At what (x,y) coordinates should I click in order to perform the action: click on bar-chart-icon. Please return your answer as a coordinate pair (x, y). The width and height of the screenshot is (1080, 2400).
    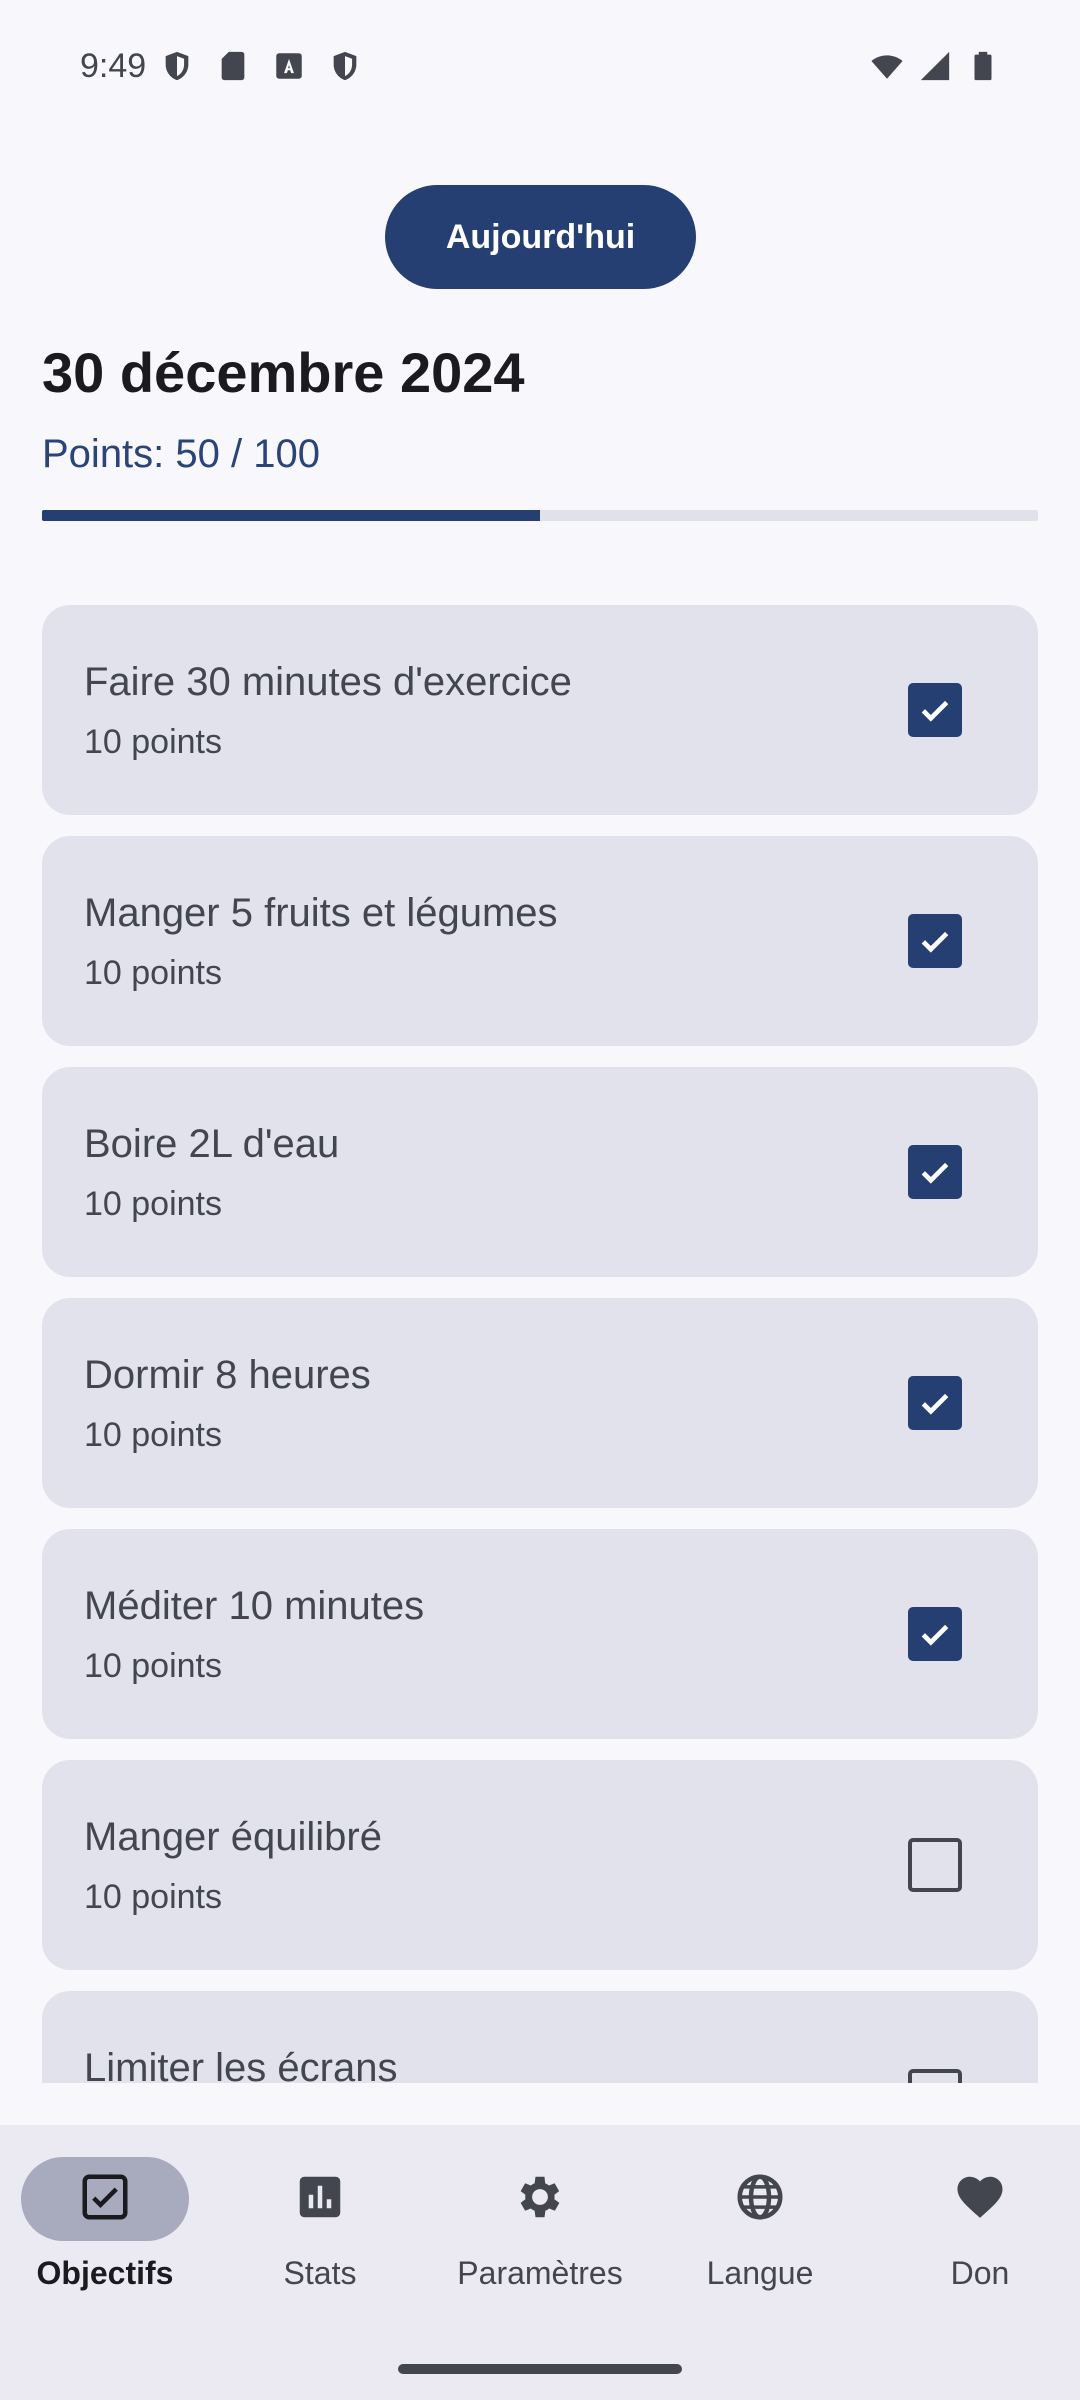
    Looking at the image, I should click on (320, 2199).